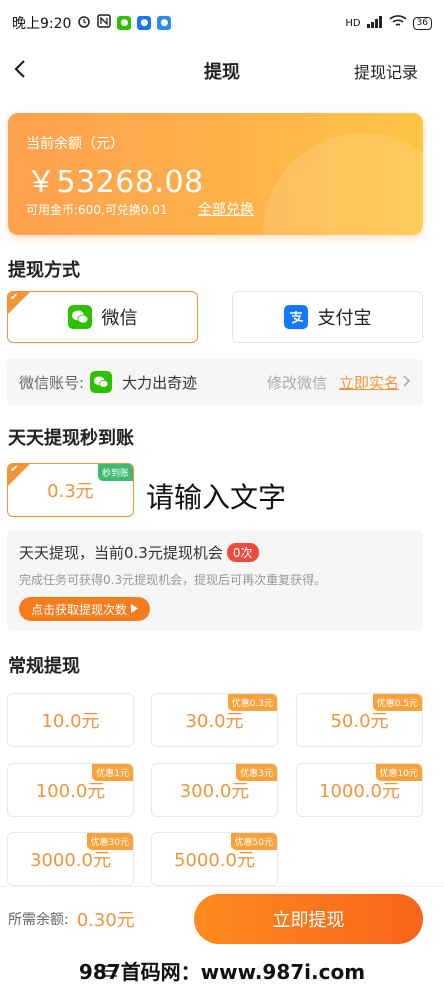  Describe the element at coordinates (214, 859) in the screenshot. I see `amount-option: 优惠50元 5000.0元` at that location.